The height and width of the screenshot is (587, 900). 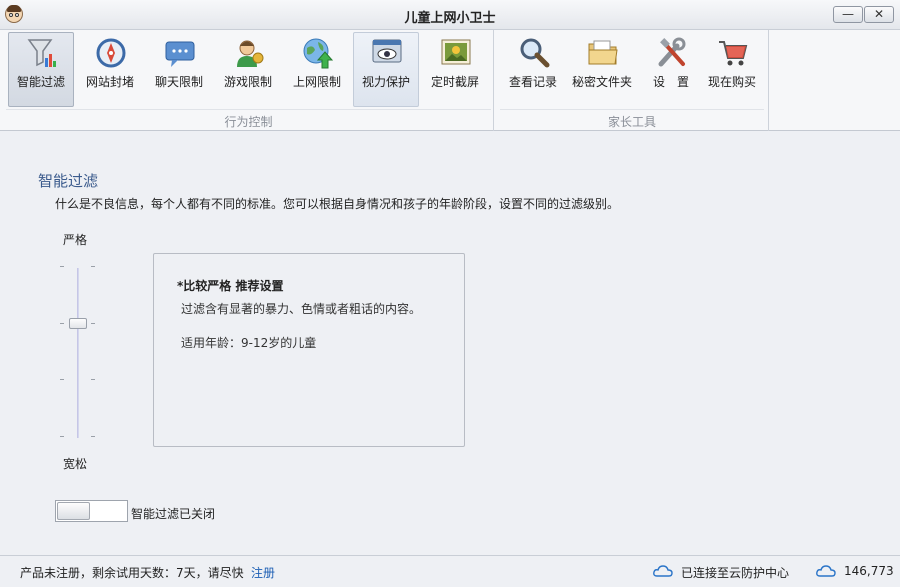 What do you see at coordinates (173, 514) in the screenshot?
I see `filter-status-label: 智能过滤已关闭` at bounding box center [173, 514].